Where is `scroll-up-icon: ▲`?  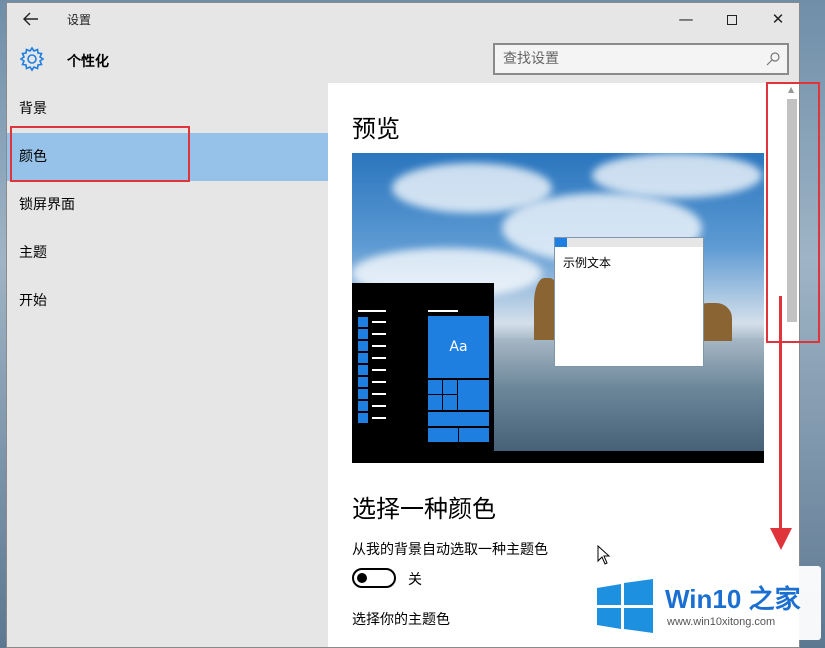
scroll-up-icon: ▲ is located at coordinates (791, 89).